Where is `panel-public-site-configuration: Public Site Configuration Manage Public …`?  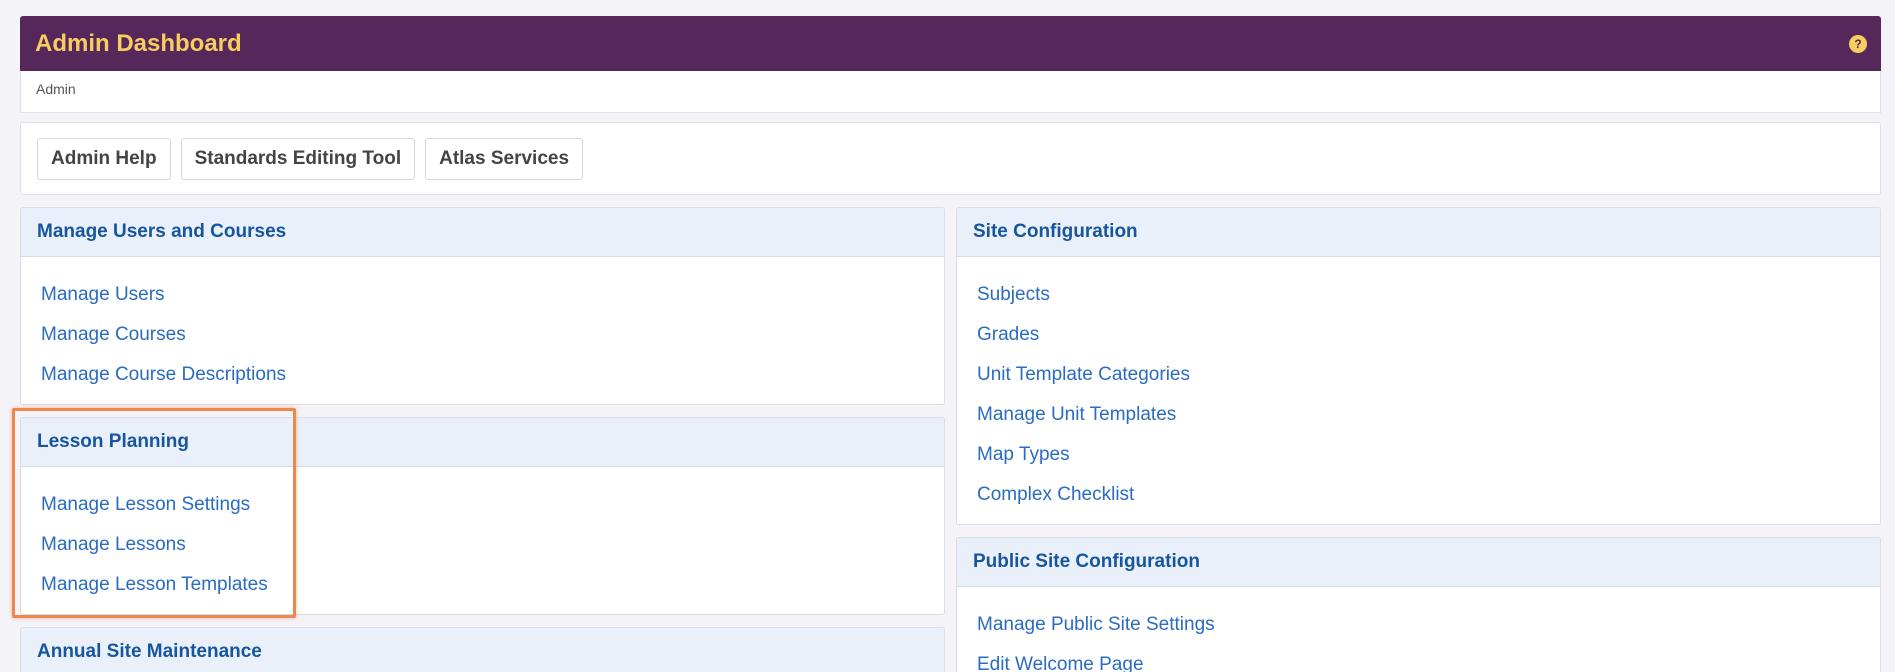
panel-public-site-configuration: Public Site Configuration Manage Public … is located at coordinates (1418, 604).